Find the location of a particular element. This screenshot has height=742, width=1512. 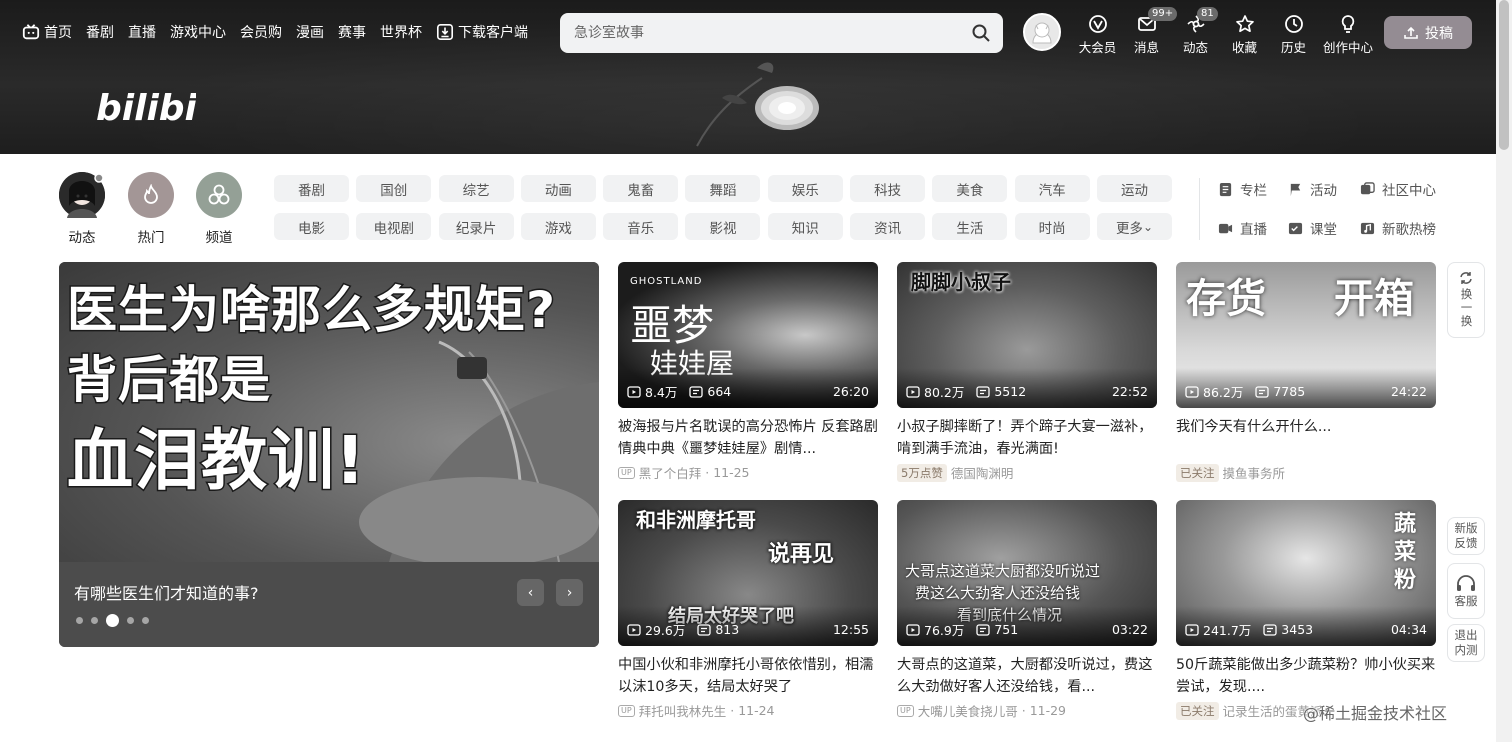

channel-tag: 综艺 is located at coordinates (476, 188).